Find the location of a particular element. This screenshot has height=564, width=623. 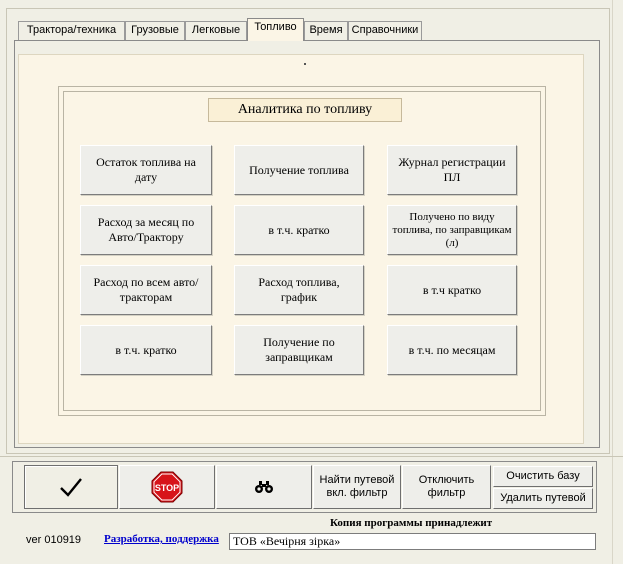

button-label: Получение топлива is located at coordinates (299, 169).